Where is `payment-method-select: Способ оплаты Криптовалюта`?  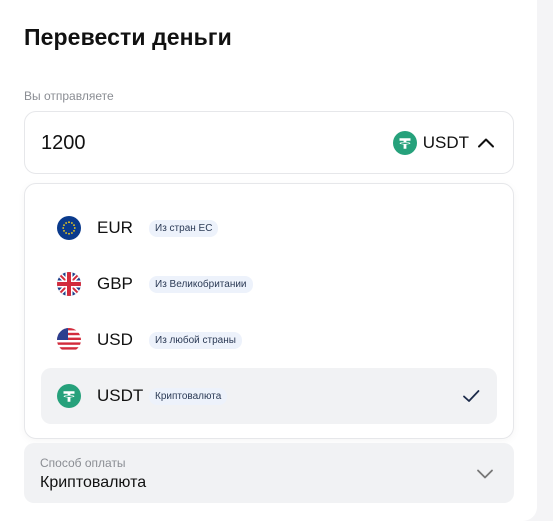 payment-method-select: Способ оплаты Криптовалюта is located at coordinates (269, 473).